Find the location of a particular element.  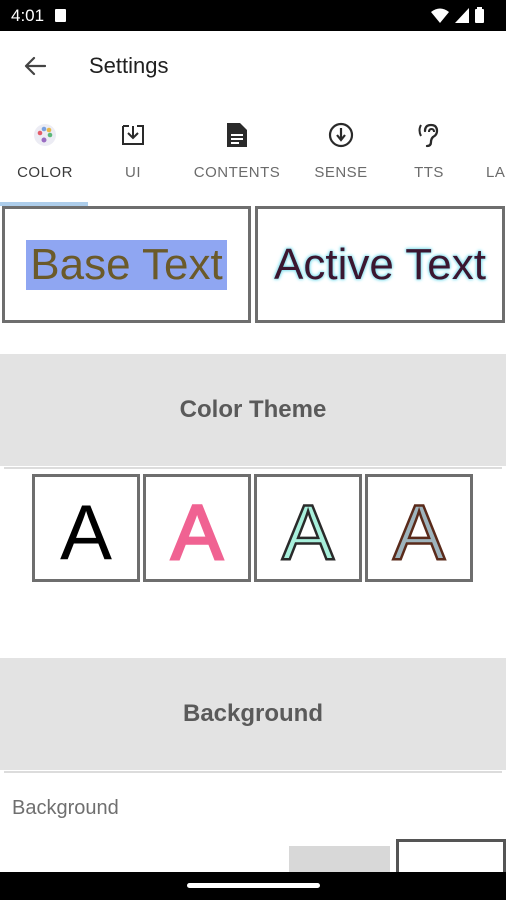

theme-options: A A A A is located at coordinates (254, 529).